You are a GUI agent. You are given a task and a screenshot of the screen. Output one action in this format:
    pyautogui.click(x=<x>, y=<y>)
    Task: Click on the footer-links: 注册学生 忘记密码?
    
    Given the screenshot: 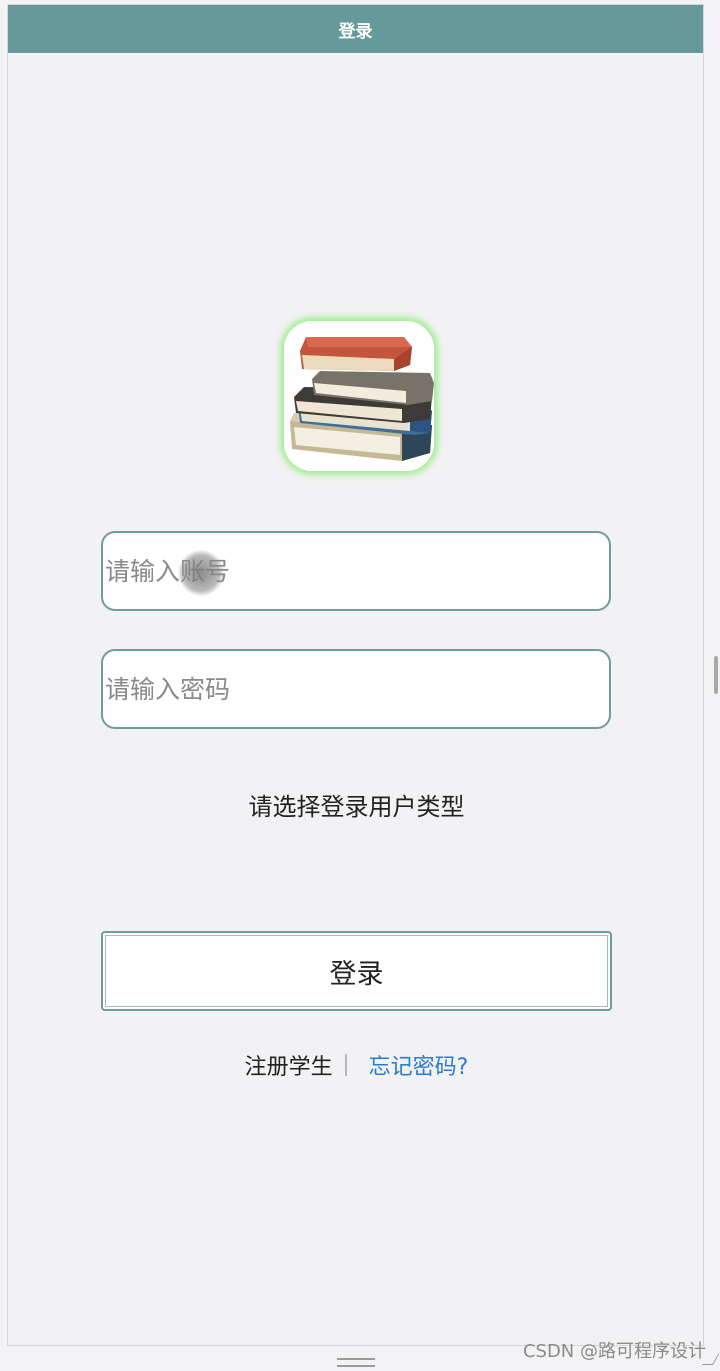 What is the action you would take?
    pyautogui.click(x=356, y=1065)
    